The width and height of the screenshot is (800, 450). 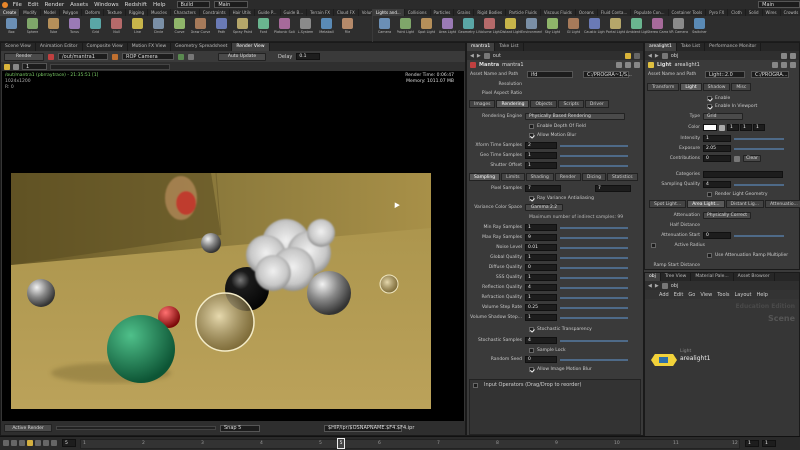 What do you see at coordinates (541, 307) in the screenshot?
I see `param-field-volume-step-rate: 0.25` at bounding box center [541, 307].